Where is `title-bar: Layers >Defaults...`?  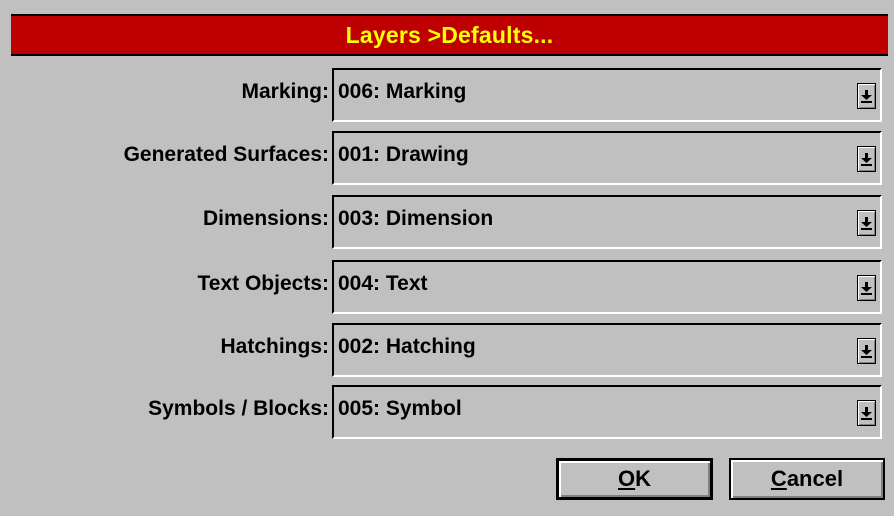 title-bar: Layers >Defaults... is located at coordinates (449, 35).